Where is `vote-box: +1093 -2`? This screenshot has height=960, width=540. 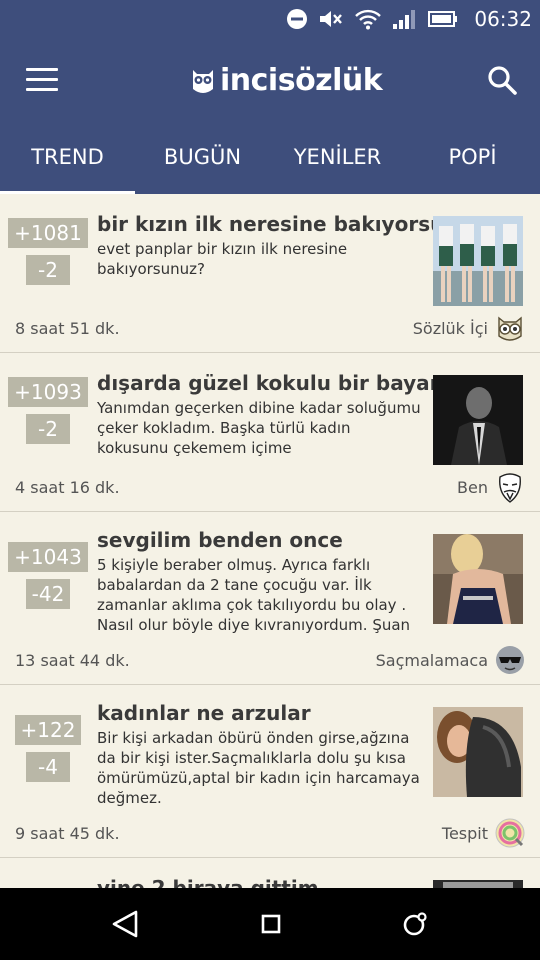
vote-box: +1093 -2 is located at coordinates (48, 410).